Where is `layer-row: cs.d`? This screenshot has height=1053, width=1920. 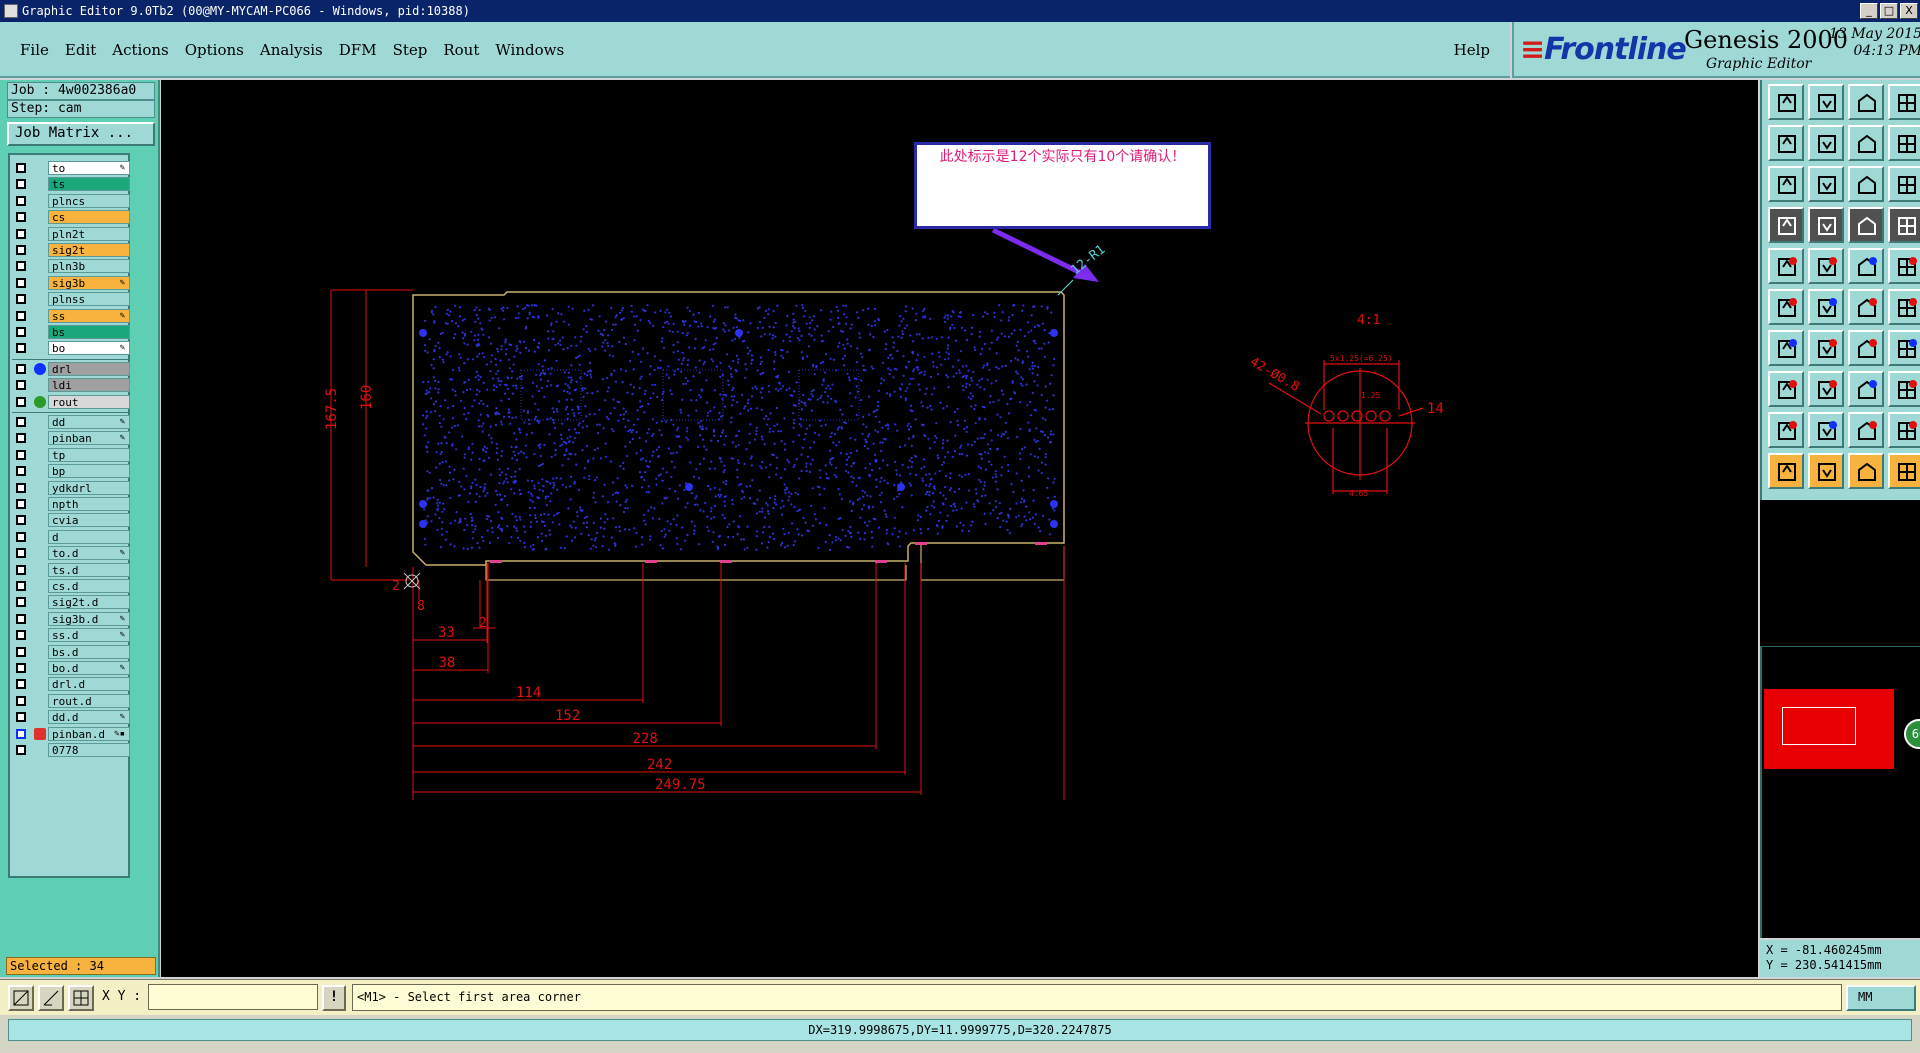 layer-row: cs.d is located at coordinates (71, 586).